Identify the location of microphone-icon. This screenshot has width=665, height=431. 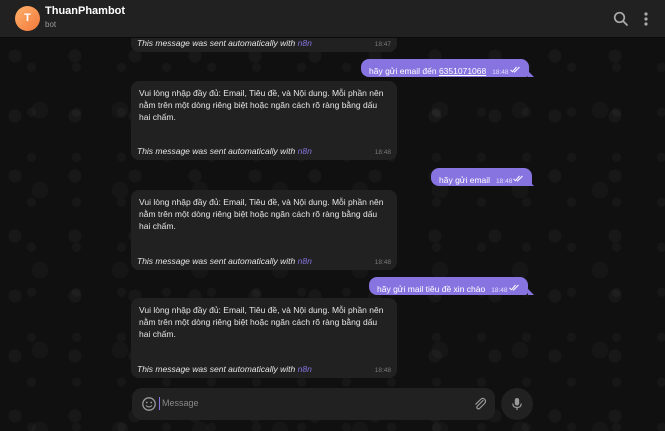
(517, 404).